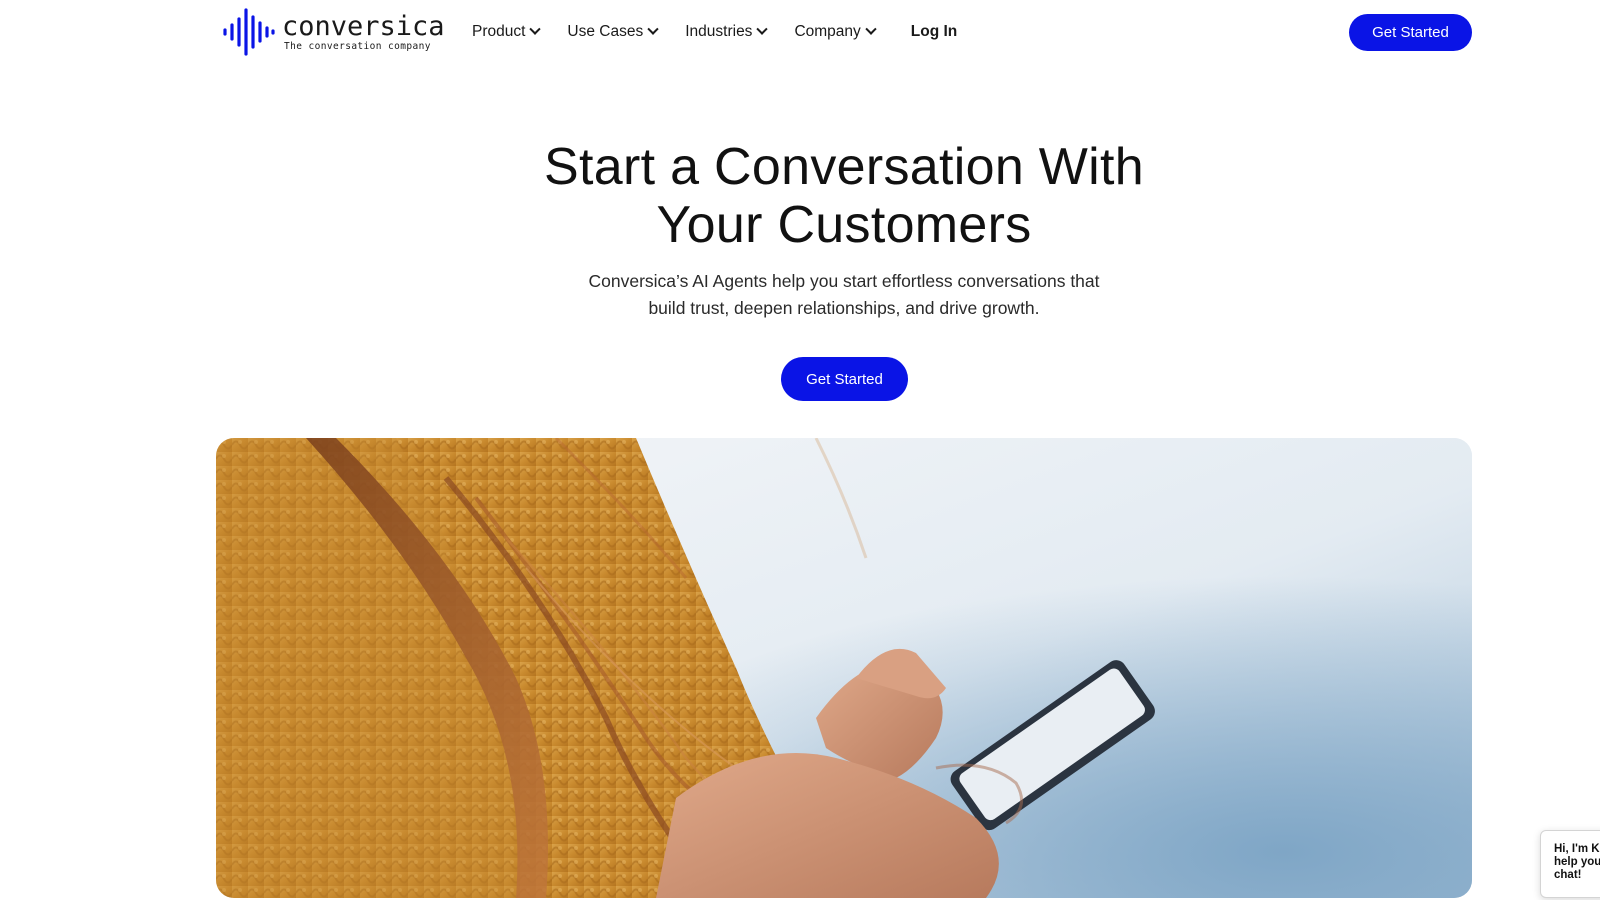  Describe the element at coordinates (1410, 32) in the screenshot. I see `header-get-started-button: Get Started` at that location.